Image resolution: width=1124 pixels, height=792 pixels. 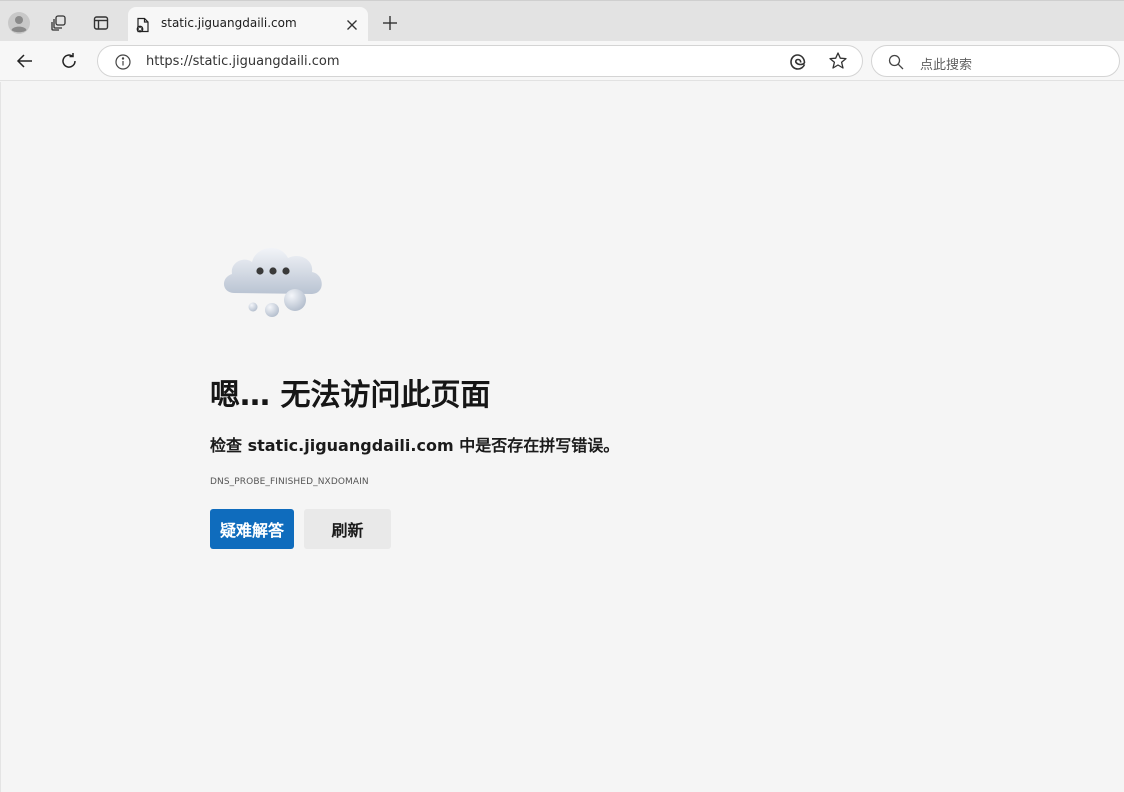 I want to click on cloud-thinking-icon, so click(x=274, y=280).